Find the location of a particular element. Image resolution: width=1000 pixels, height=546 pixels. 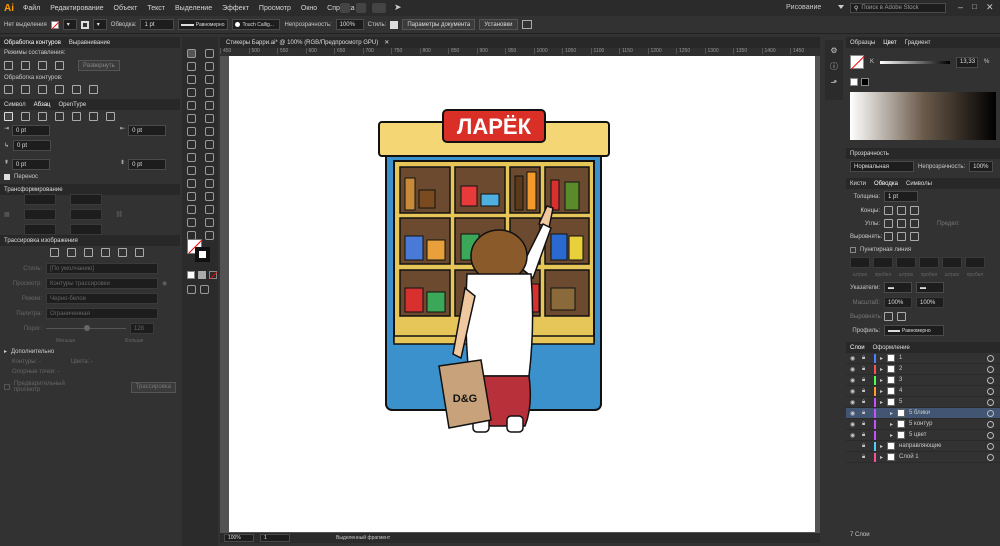

trace-button: Трассировка is located at coordinates (153, 387).